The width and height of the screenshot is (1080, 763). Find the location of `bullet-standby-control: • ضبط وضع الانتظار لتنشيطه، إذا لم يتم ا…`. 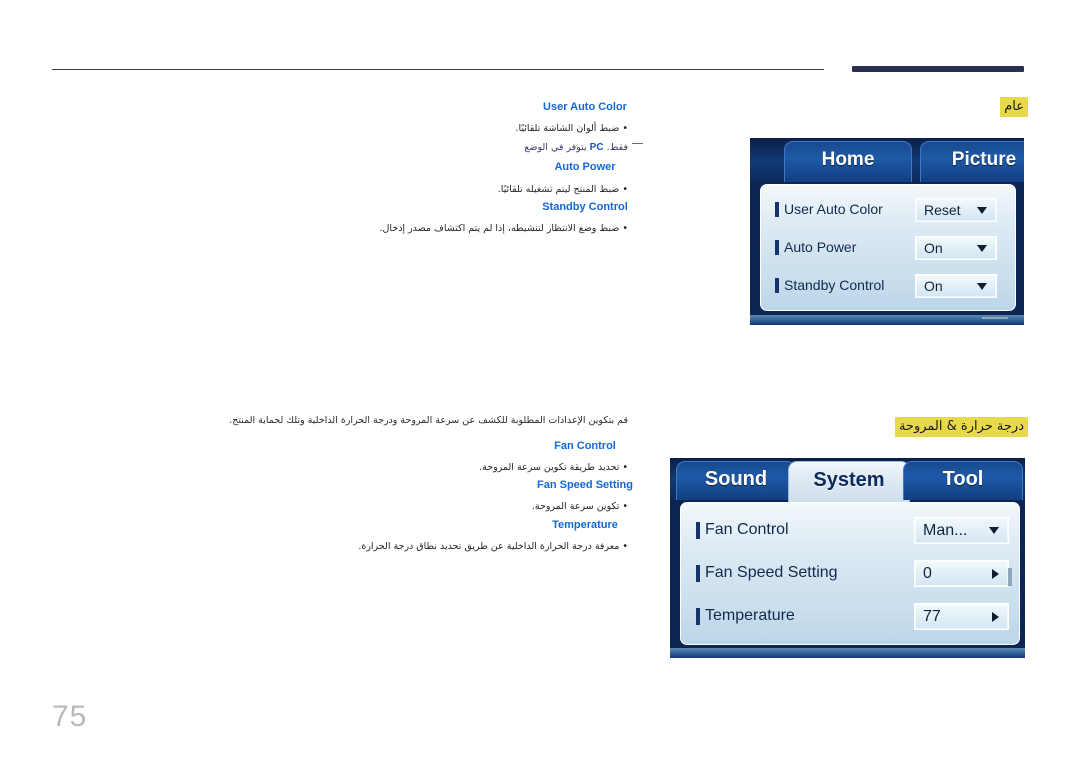

bullet-standby-control: • ضبط وضع الانتظار لتنشيطه، إذا لم يتم ا… is located at coordinates (504, 228).